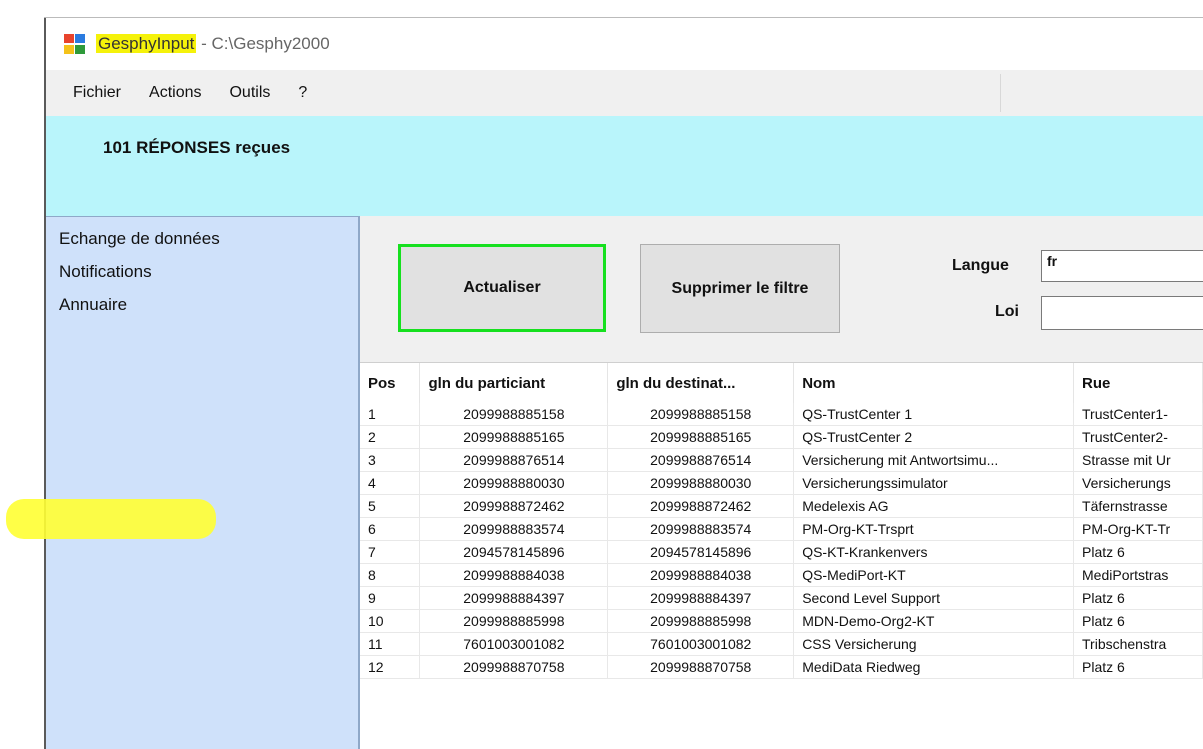 This screenshot has width=1203, height=749. What do you see at coordinates (934, 667) in the screenshot?
I see `table-cell: MediData Riedweg` at bounding box center [934, 667].